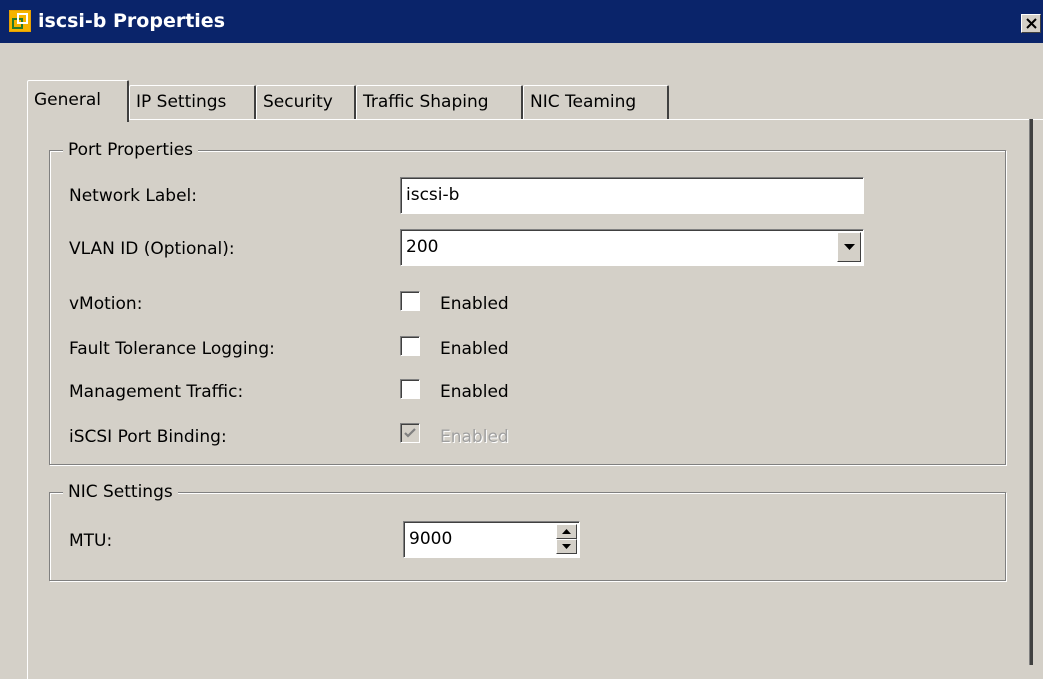 The height and width of the screenshot is (679, 1043). I want to click on arrow-up-icon, so click(566, 531).